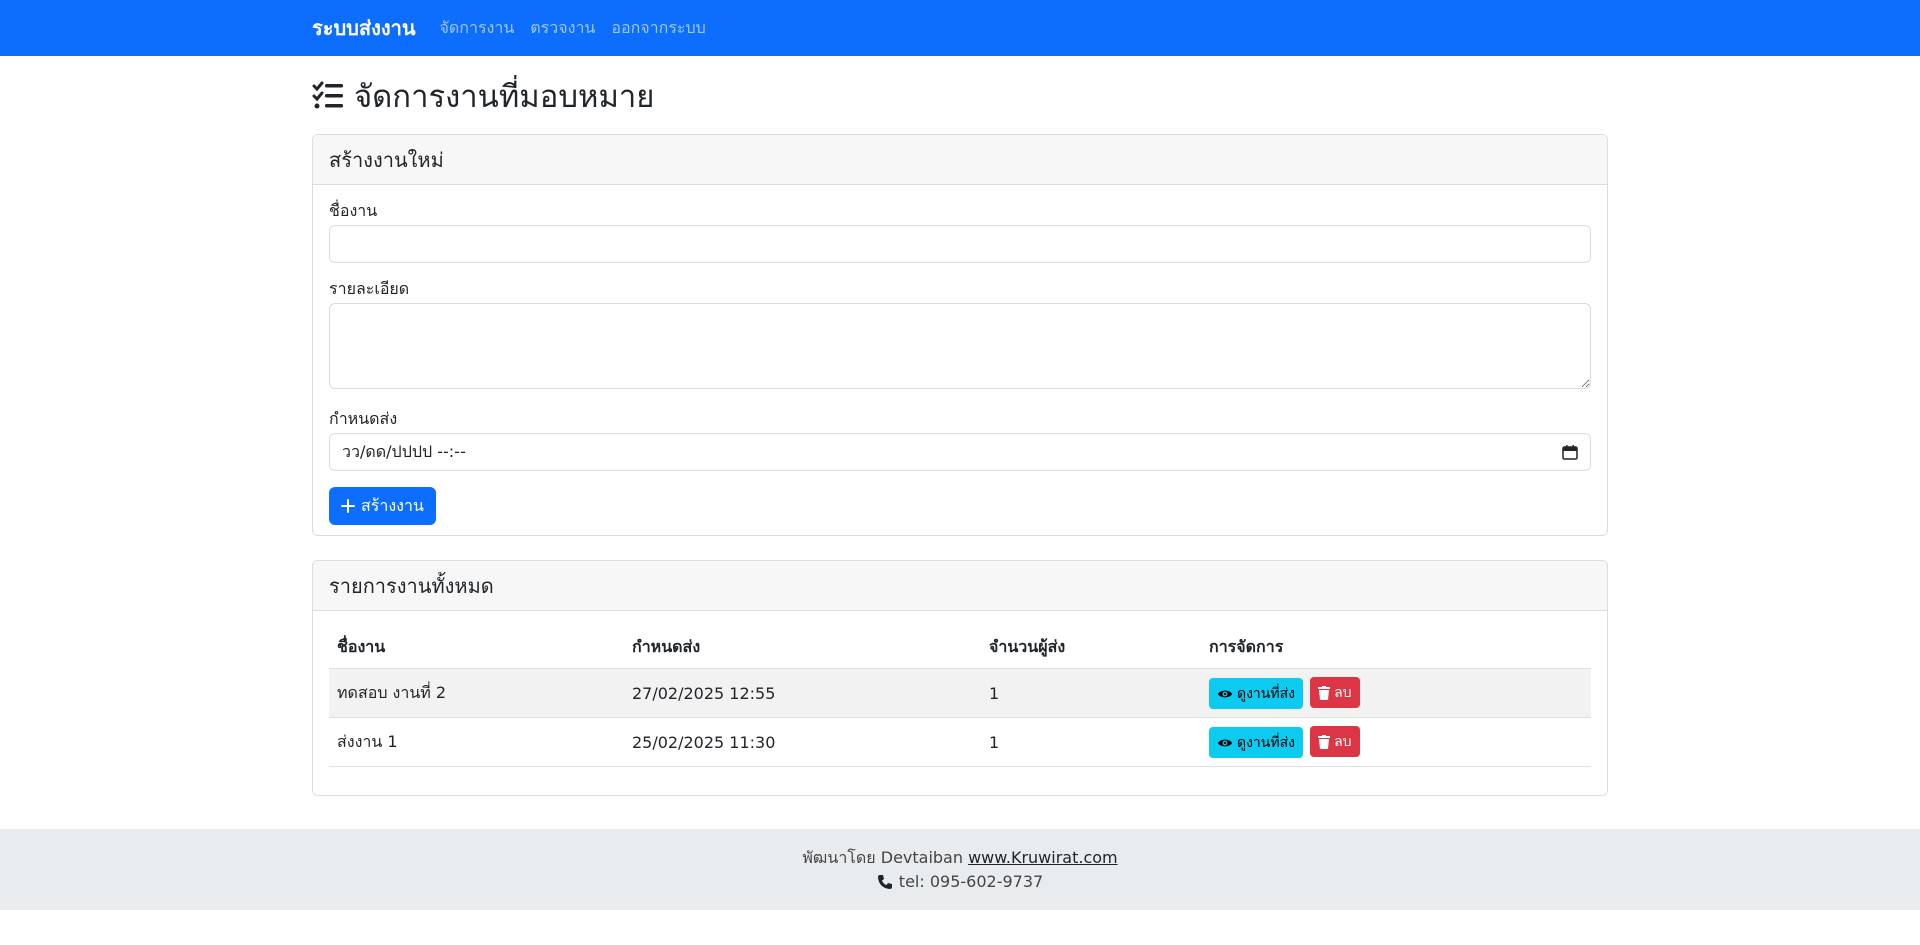  What do you see at coordinates (1091, 648) in the screenshot?
I see `col-submit-count: จำนวนผู้ส่ง` at bounding box center [1091, 648].